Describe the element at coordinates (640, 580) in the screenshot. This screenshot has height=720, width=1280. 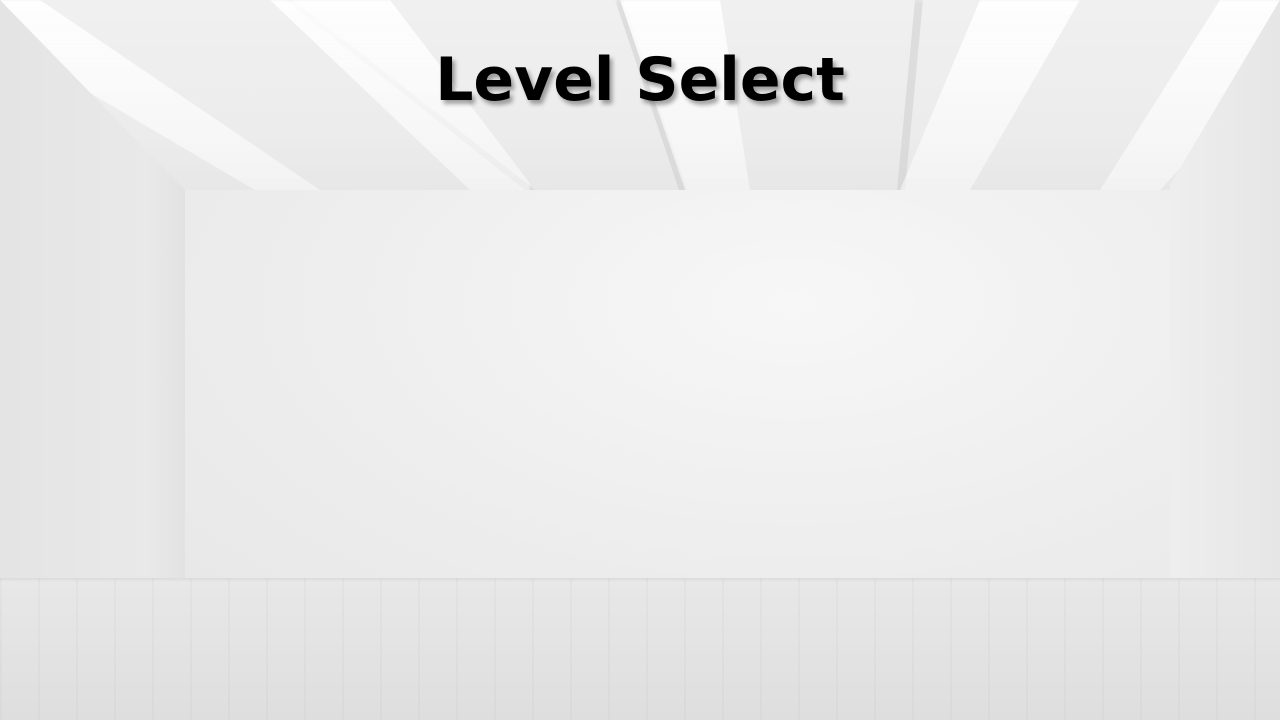
I see `floor-edge` at that location.